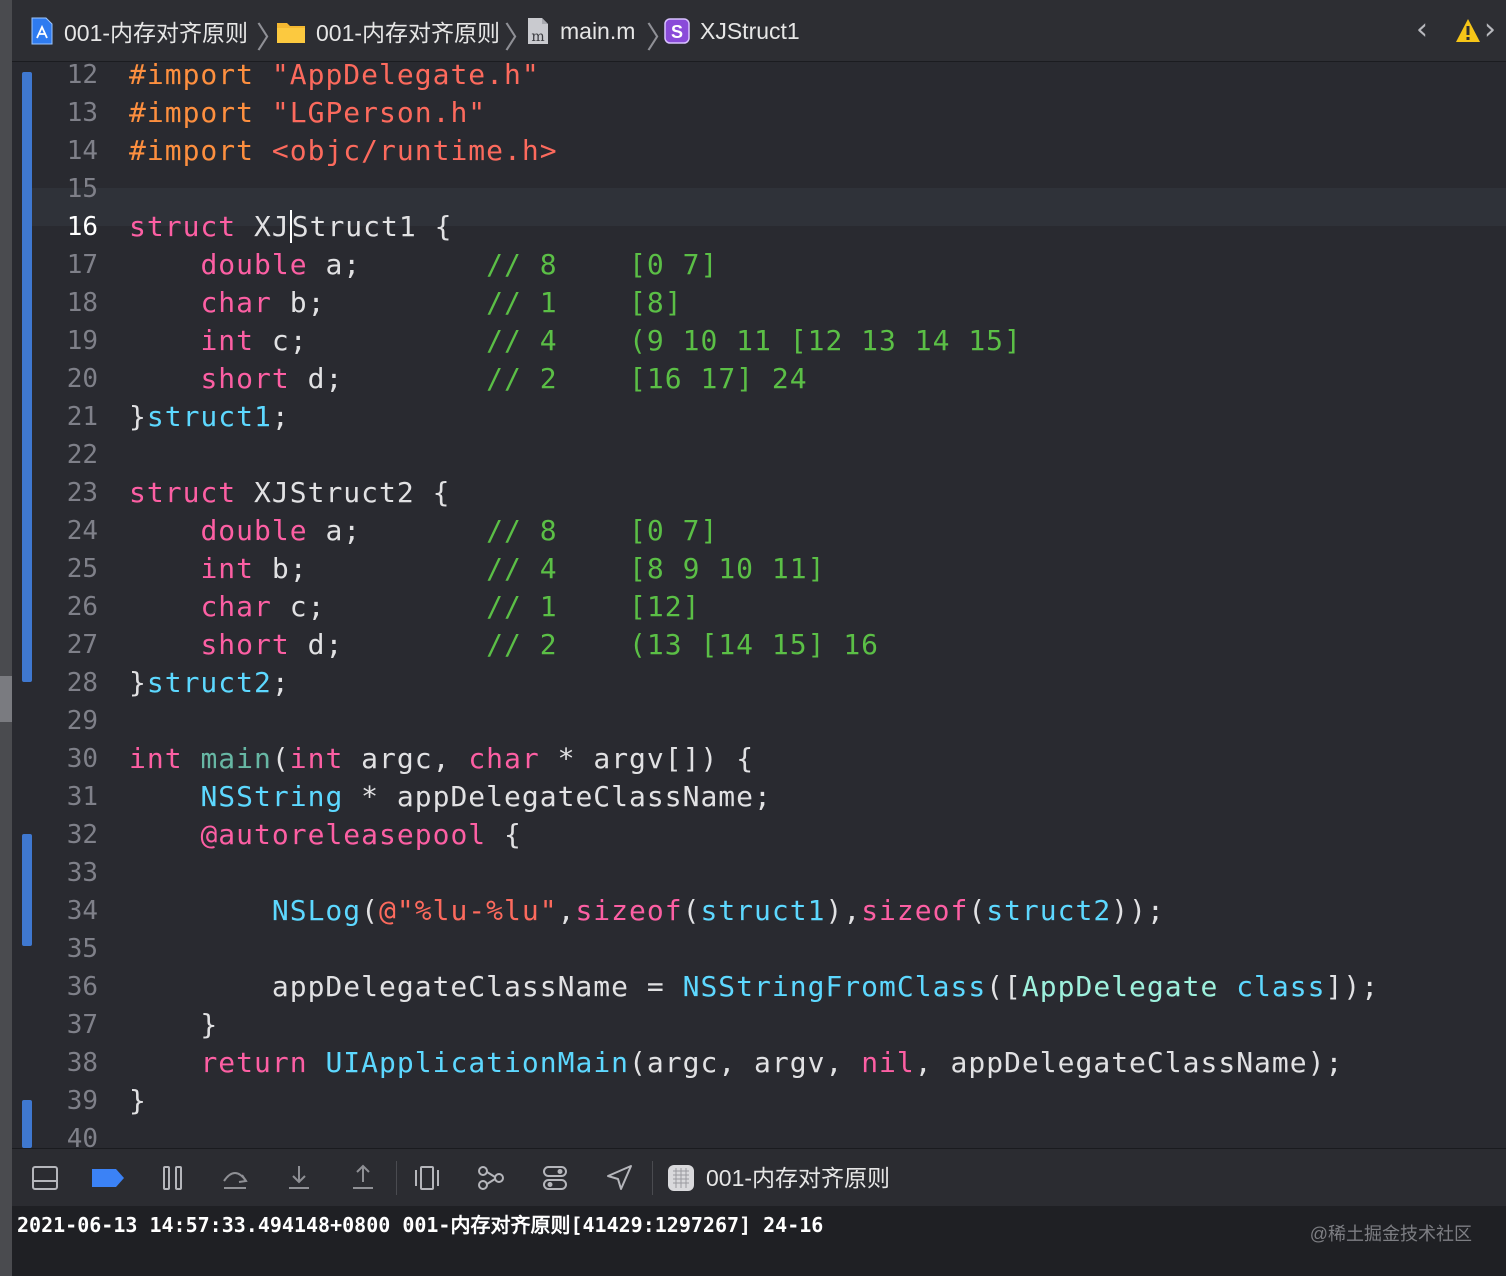 The image size is (1506, 1276). What do you see at coordinates (82, 569) in the screenshot?
I see `line-number: 25` at bounding box center [82, 569].